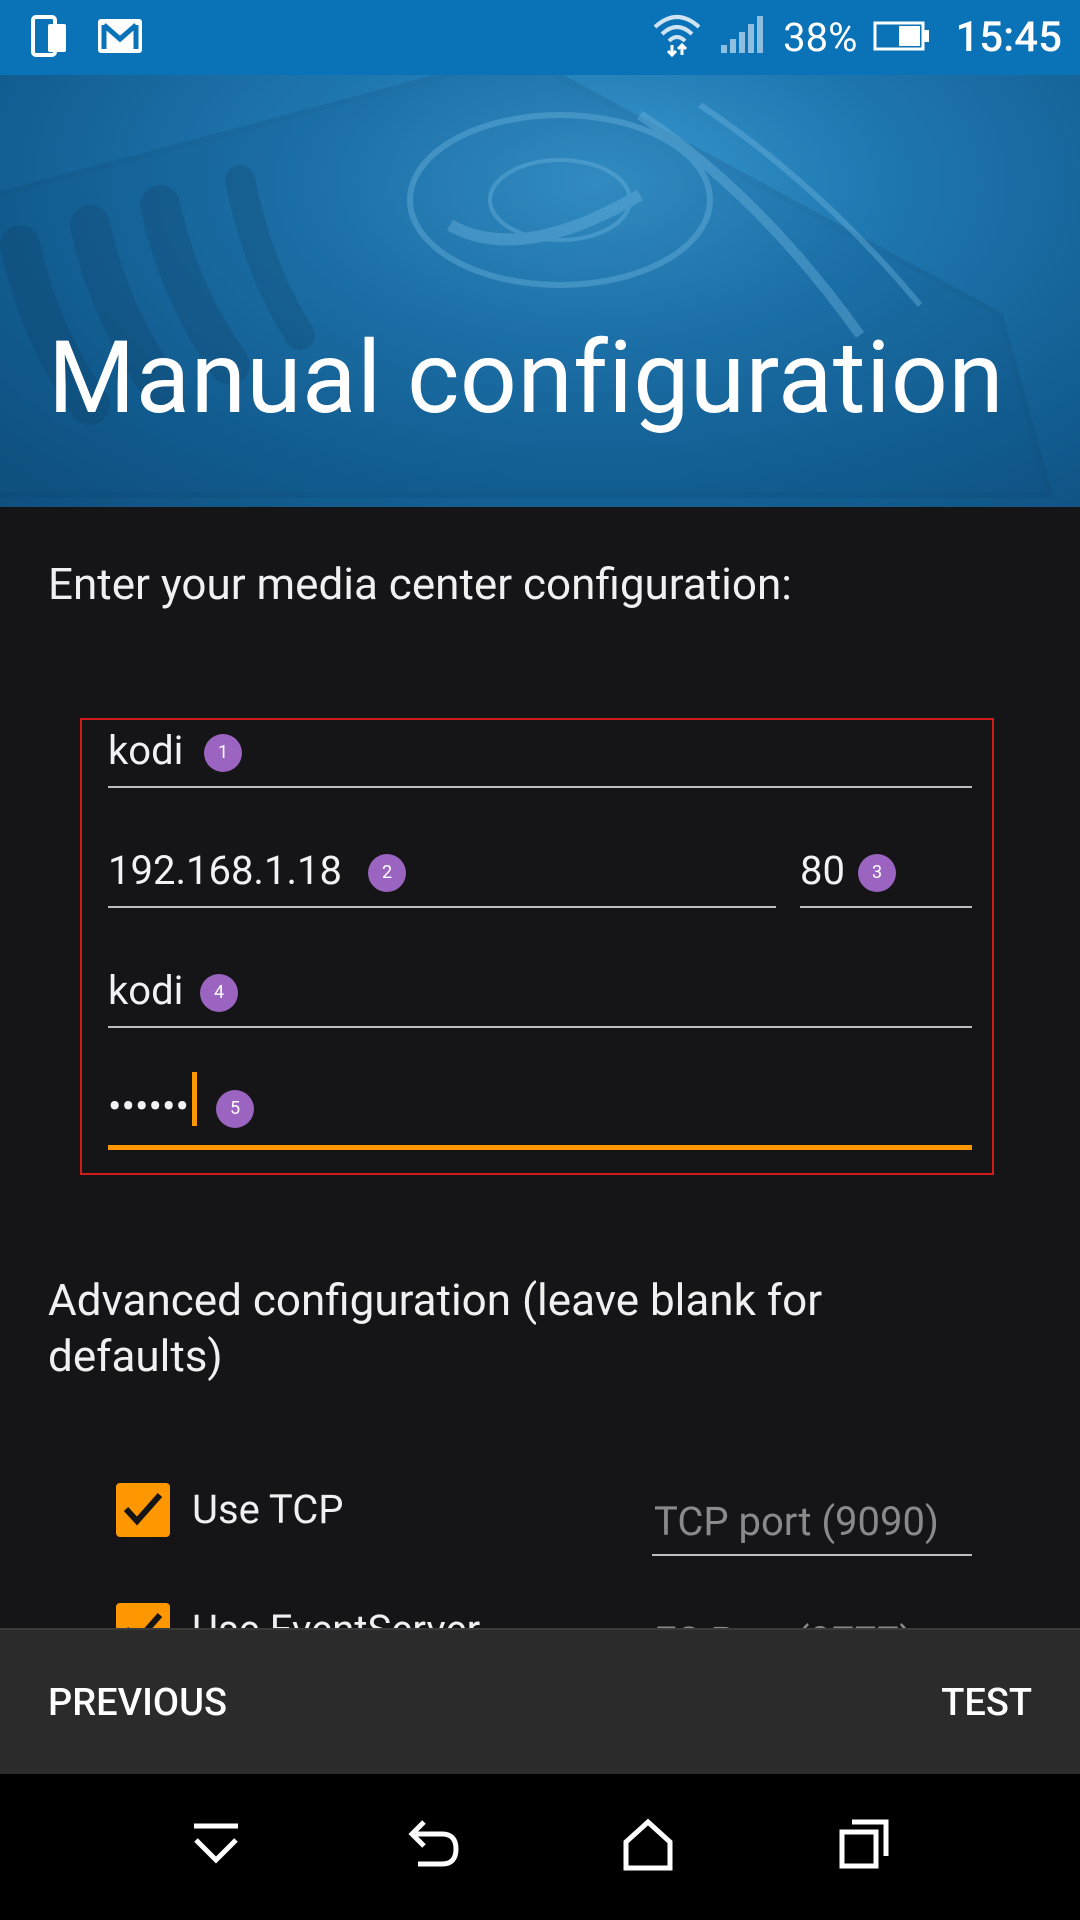 This screenshot has height=1920, width=1080. I want to click on step-badge: 3, so click(877, 873).